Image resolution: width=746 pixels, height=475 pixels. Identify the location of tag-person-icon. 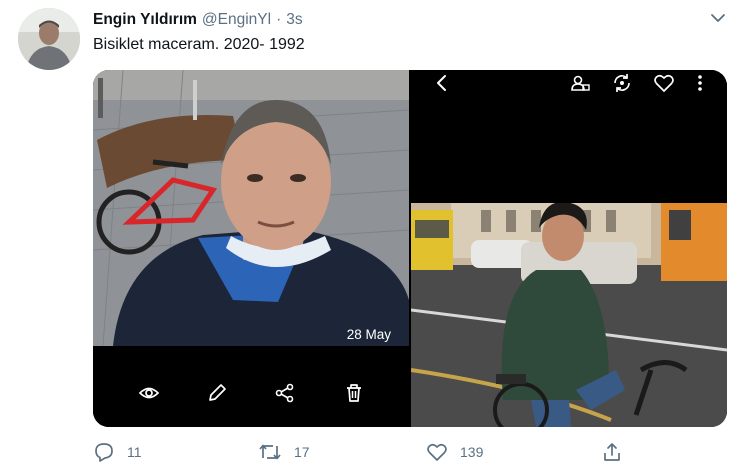
(580, 83).